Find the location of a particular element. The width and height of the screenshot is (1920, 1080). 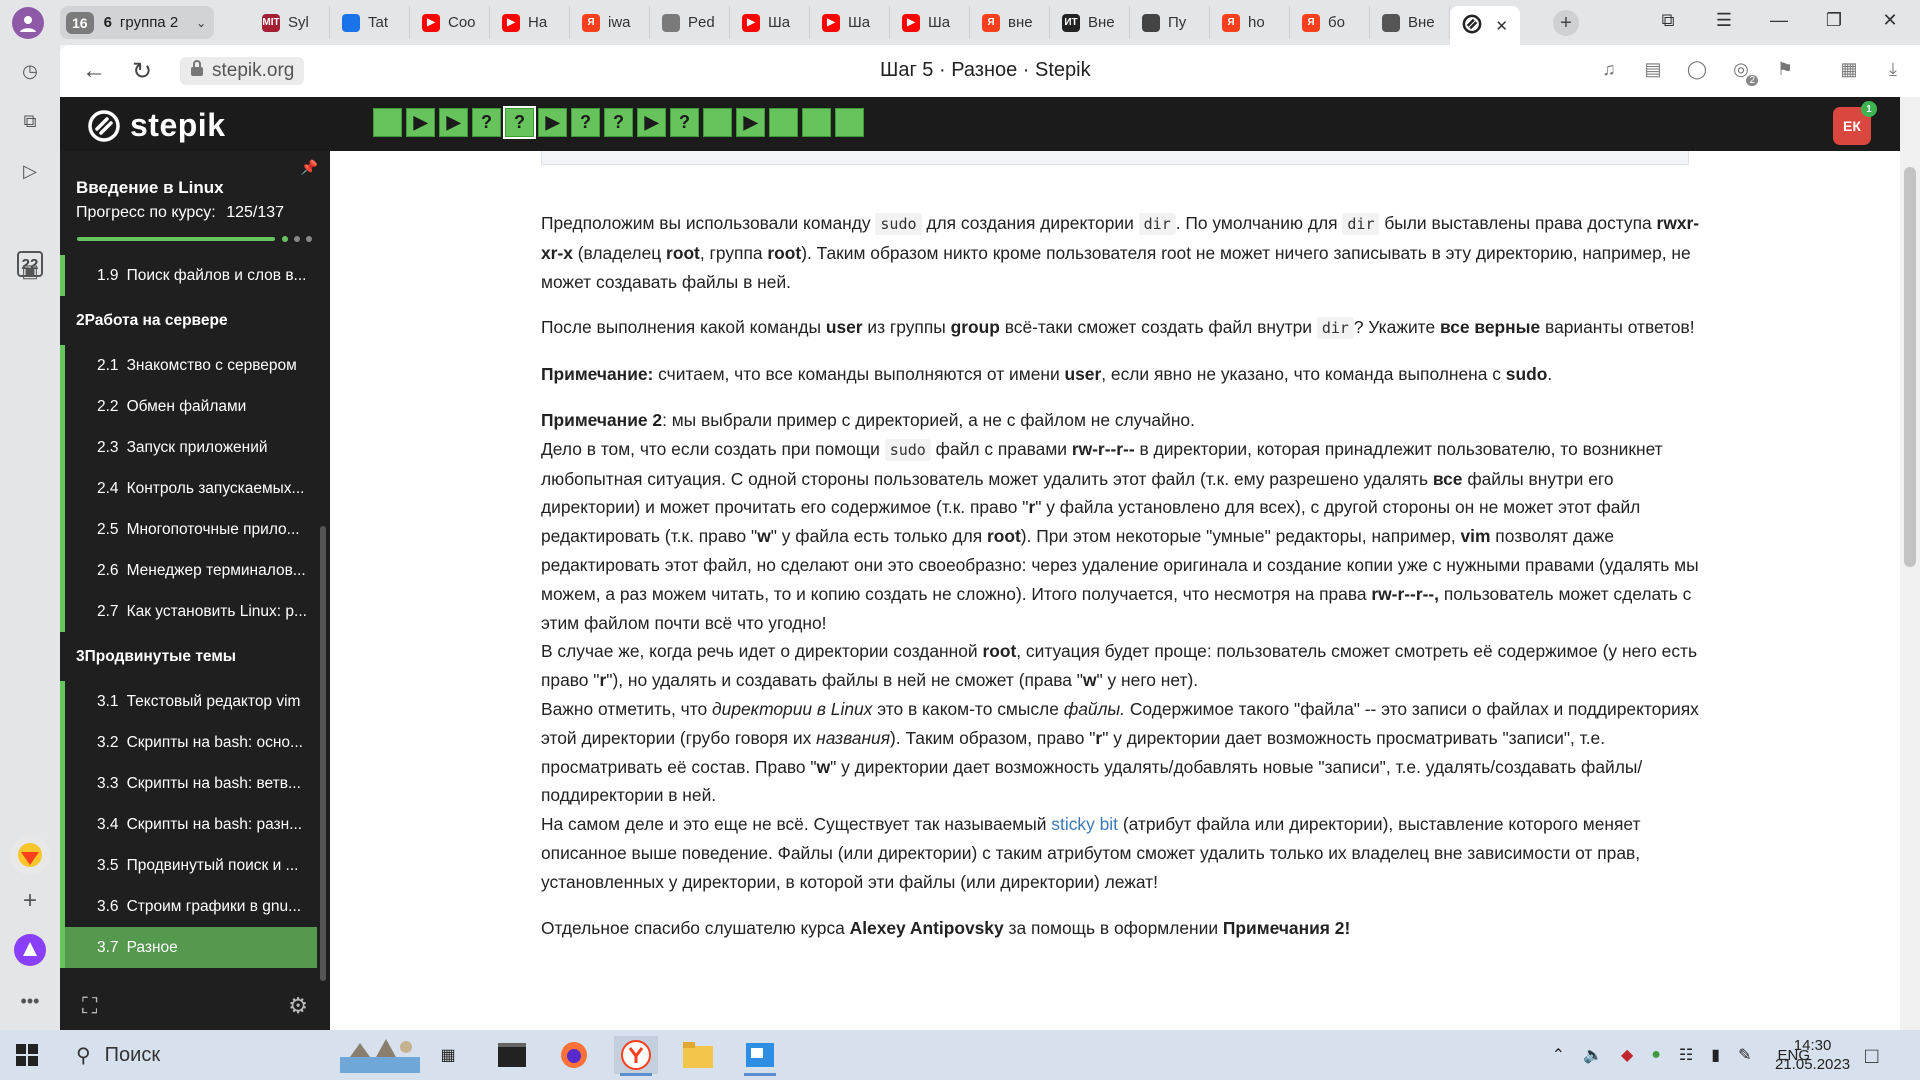

profile-icon is located at coordinates (28, 23).